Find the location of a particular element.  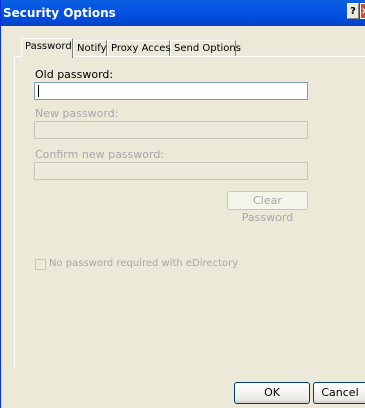

tab-password: Password is located at coordinates (47, 48).